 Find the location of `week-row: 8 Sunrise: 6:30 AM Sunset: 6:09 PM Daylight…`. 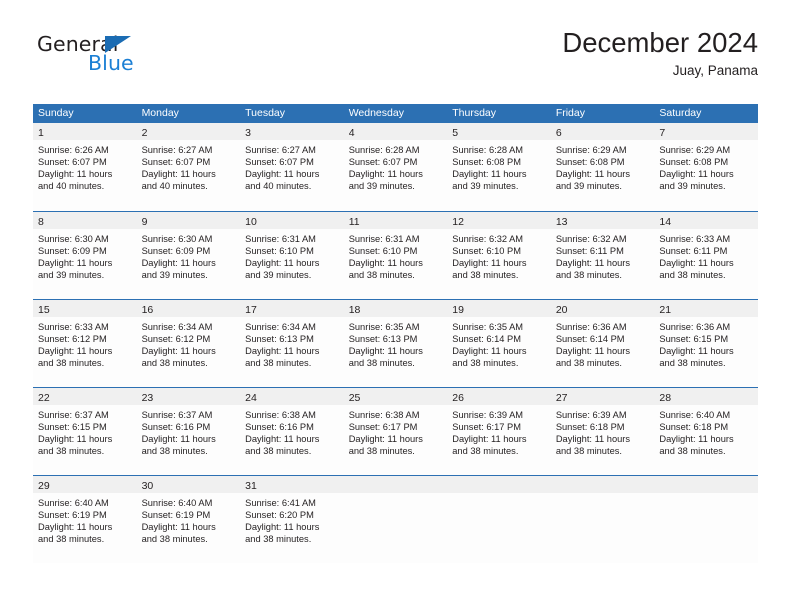

week-row: 8 Sunrise: 6:30 AM Sunset: 6:09 PM Daylight… is located at coordinates (395, 255).